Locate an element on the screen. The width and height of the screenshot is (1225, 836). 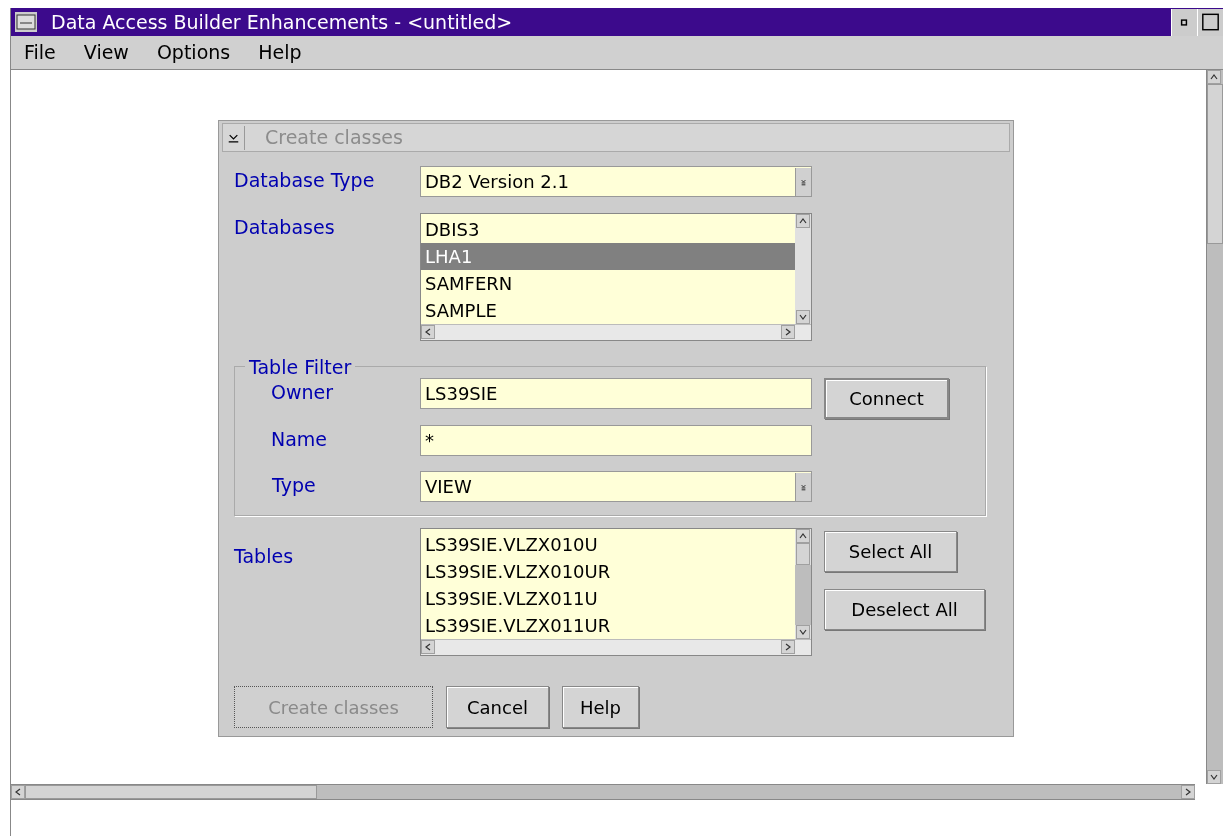
button: Select All is located at coordinates (890, 551).